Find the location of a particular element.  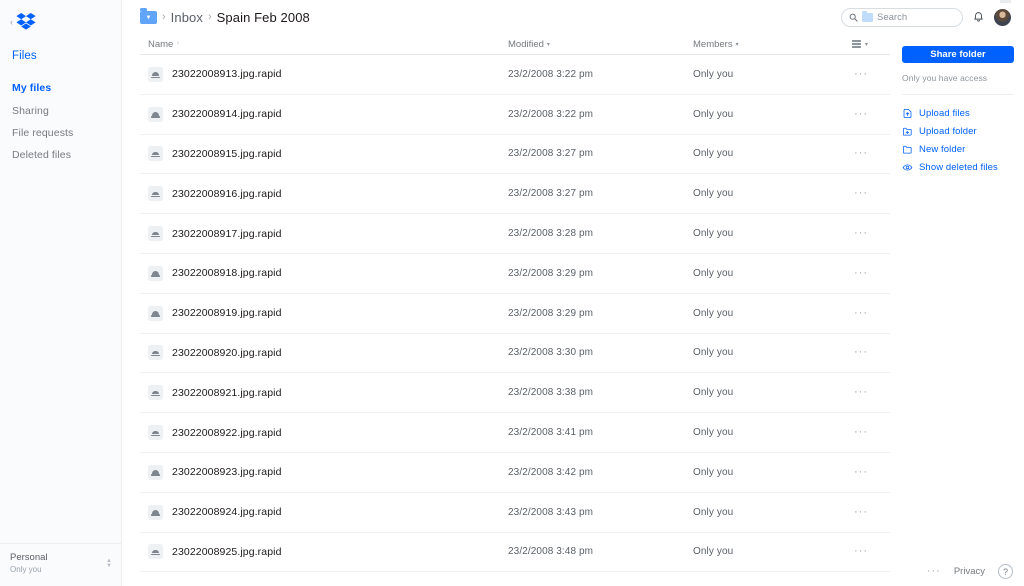

breadcrumb-current-folder: Spain Feb 2008 is located at coordinates (263, 17).